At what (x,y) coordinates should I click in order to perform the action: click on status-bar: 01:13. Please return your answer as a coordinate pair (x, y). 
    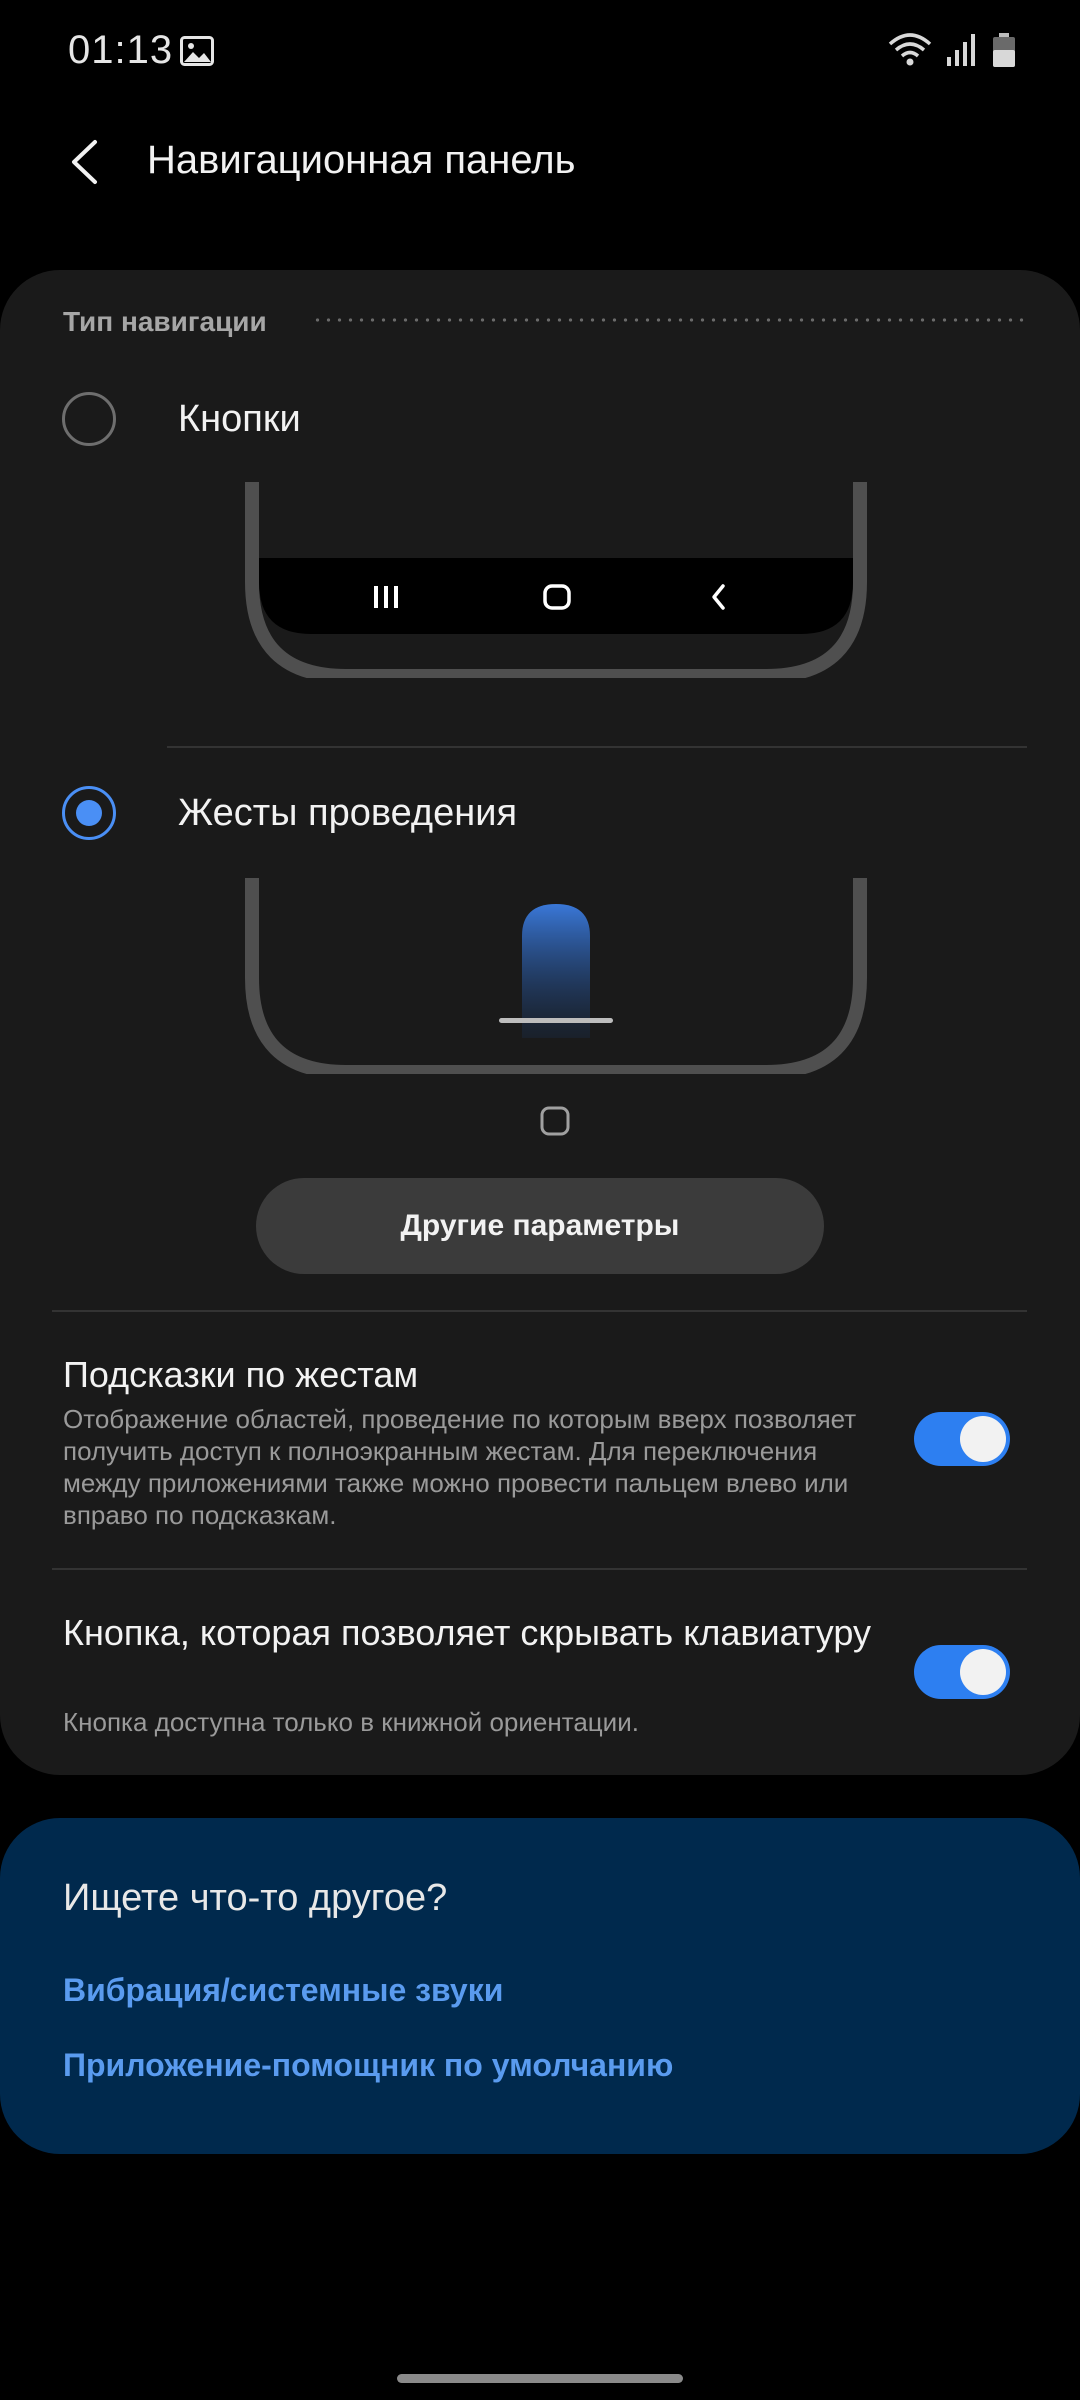
    Looking at the image, I should click on (540, 55).